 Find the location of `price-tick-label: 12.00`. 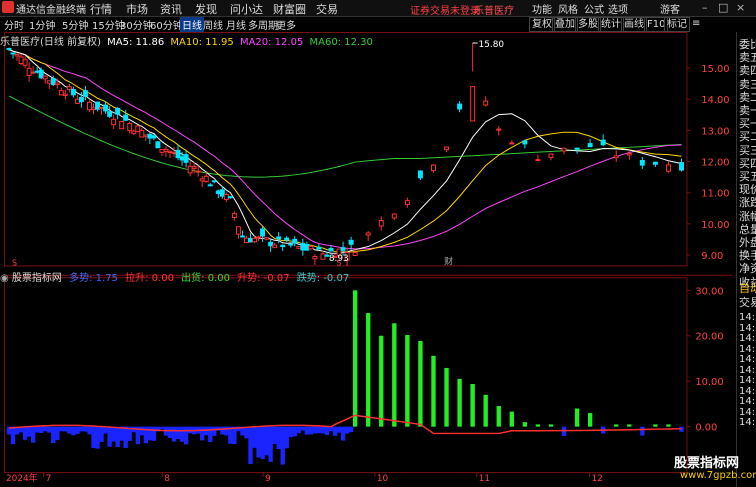

price-tick-label: 12.00 is located at coordinates (715, 162).